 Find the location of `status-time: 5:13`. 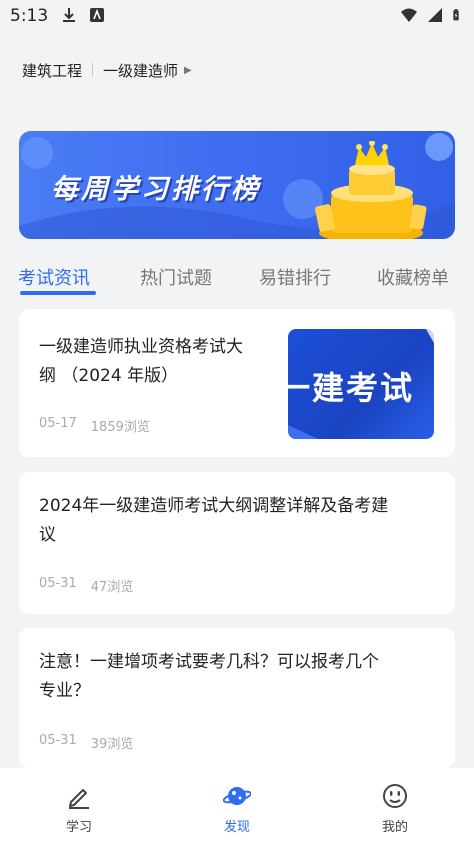

status-time: 5:13 is located at coordinates (29, 16).